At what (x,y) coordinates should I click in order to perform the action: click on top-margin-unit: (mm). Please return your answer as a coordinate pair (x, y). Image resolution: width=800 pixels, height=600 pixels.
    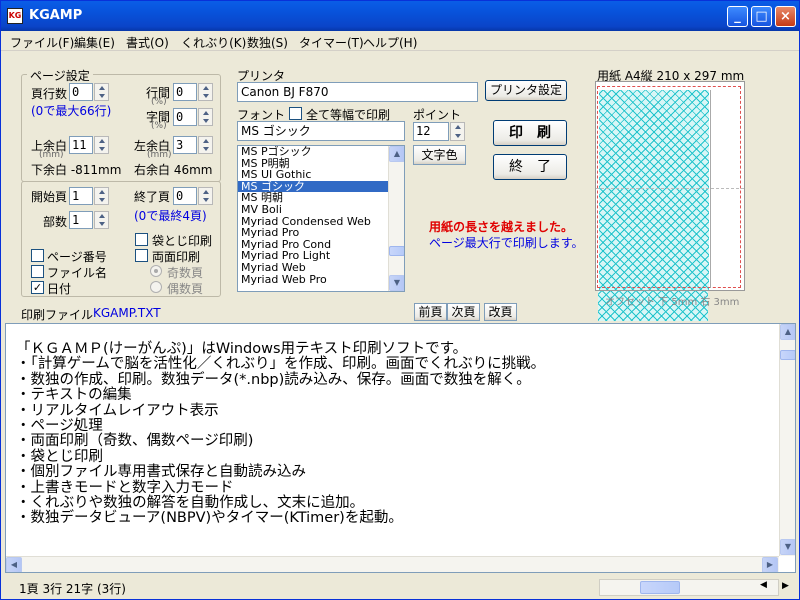
    Looking at the image, I should click on (51, 155).